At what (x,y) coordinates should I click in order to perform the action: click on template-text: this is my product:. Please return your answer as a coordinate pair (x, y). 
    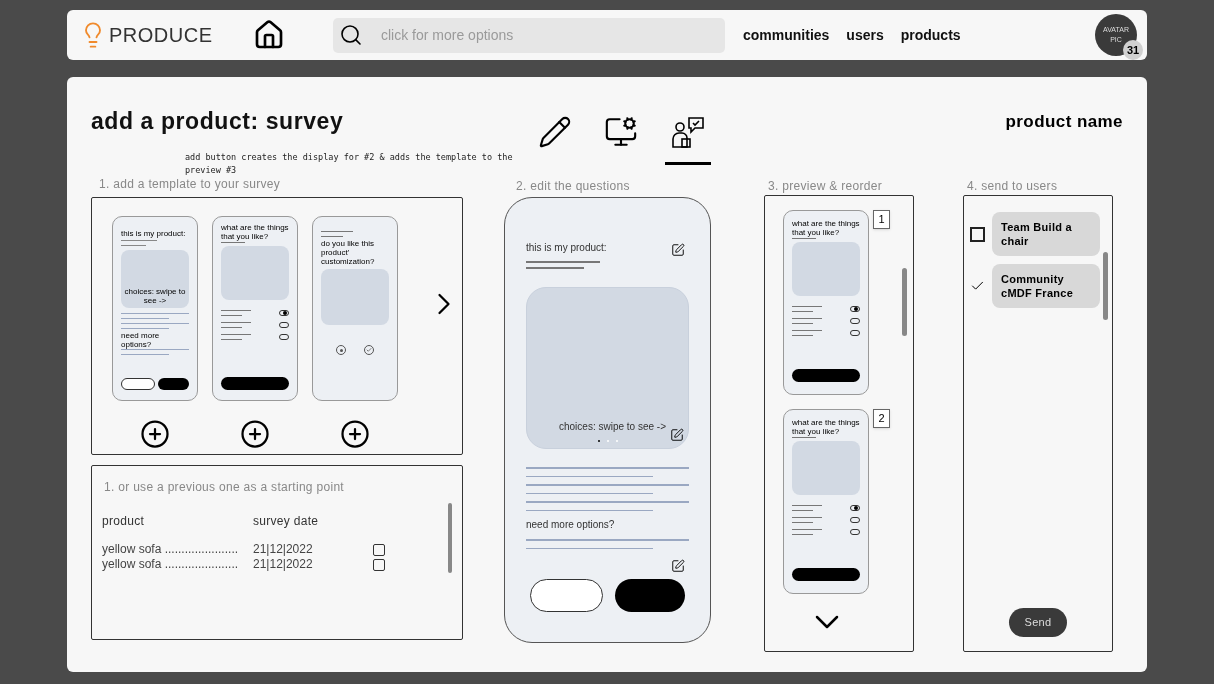
    Looking at the image, I should click on (154, 233).